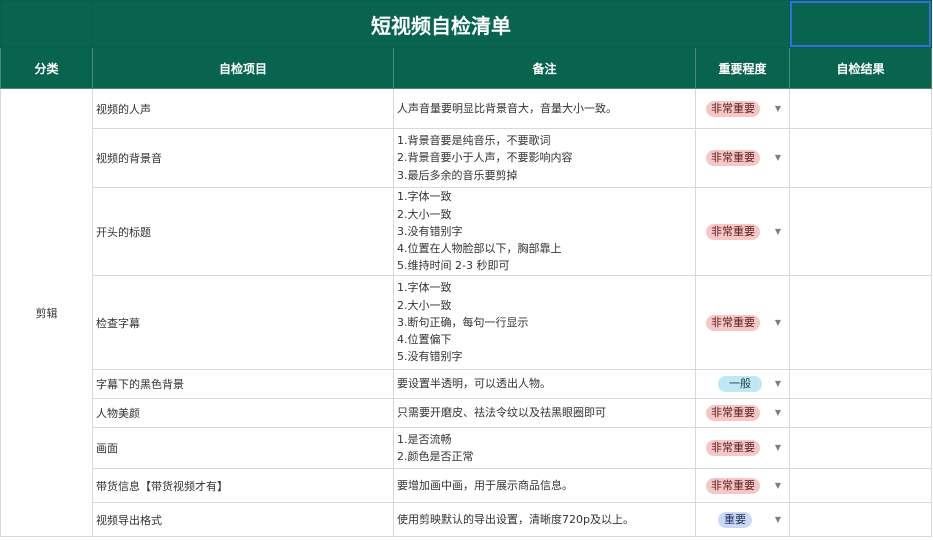  I want to click on note-cell: 1.字体一致 2.大小一致 3.断句正确，每句一行显示 4.位置偏下 5.没有错别字, so click(544, 322).